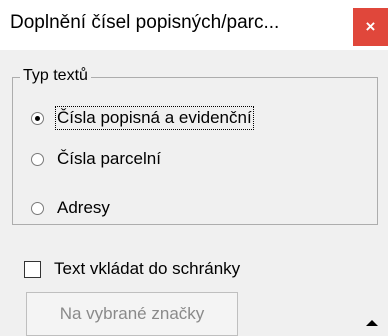 This screenshot has width=388, height=336. I want to click on arrow-up-icon, so click(372, 323).